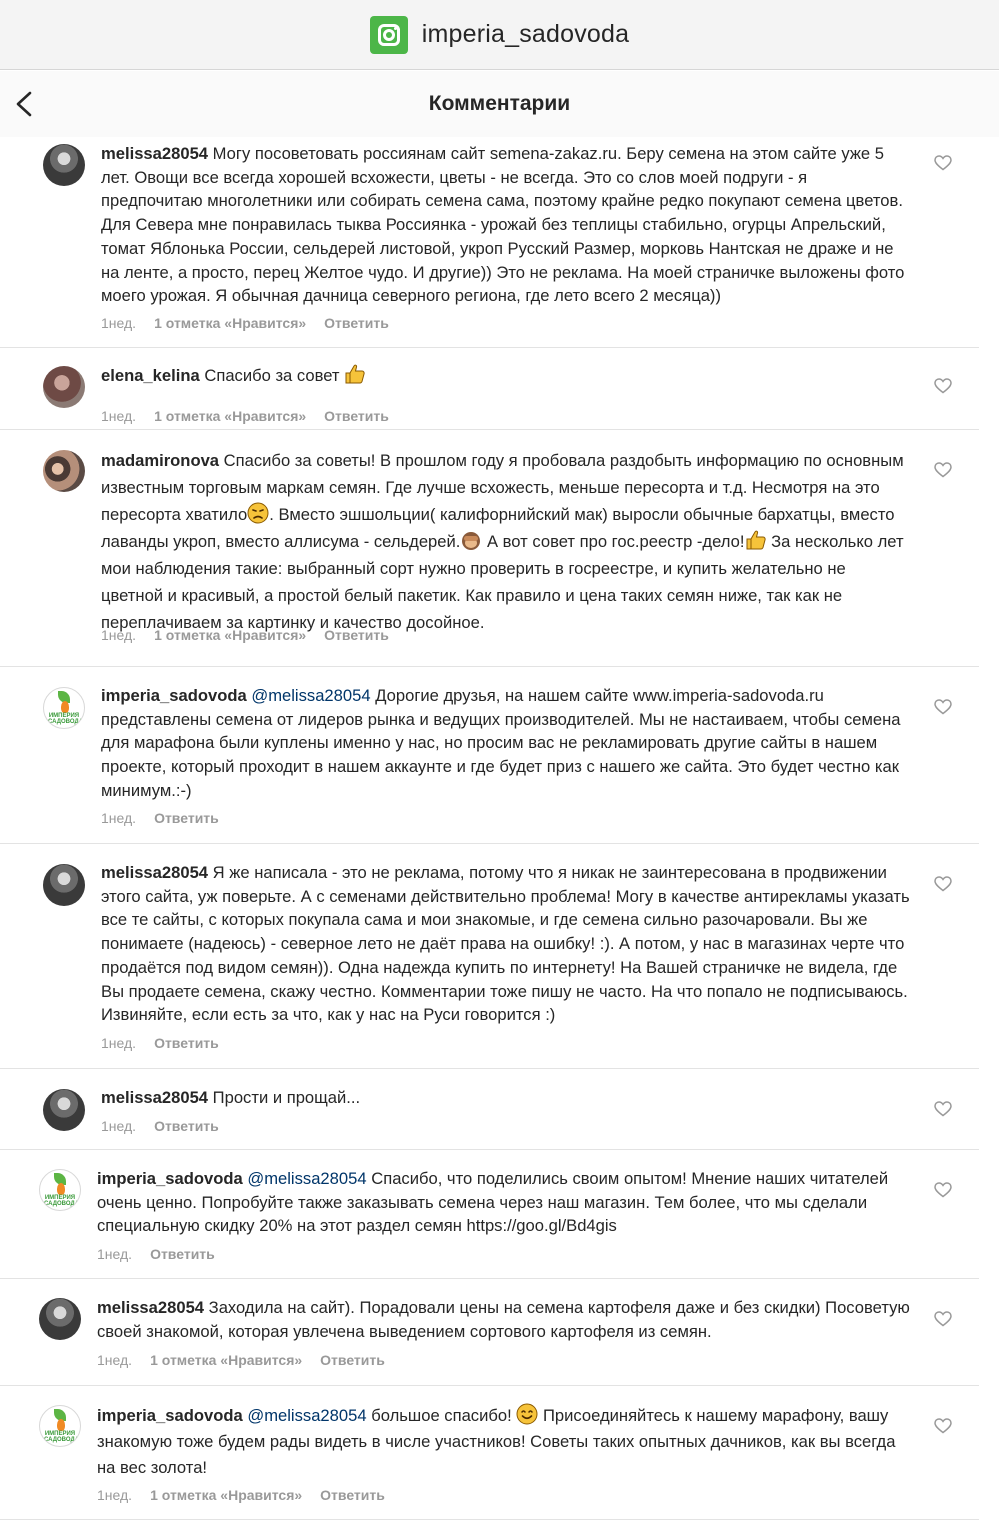 The width and height of the screenshot is (999, 1528). Describe the element at coordinates (26, 104) in the screenshot. I see `chevron-left-icon` at that location.